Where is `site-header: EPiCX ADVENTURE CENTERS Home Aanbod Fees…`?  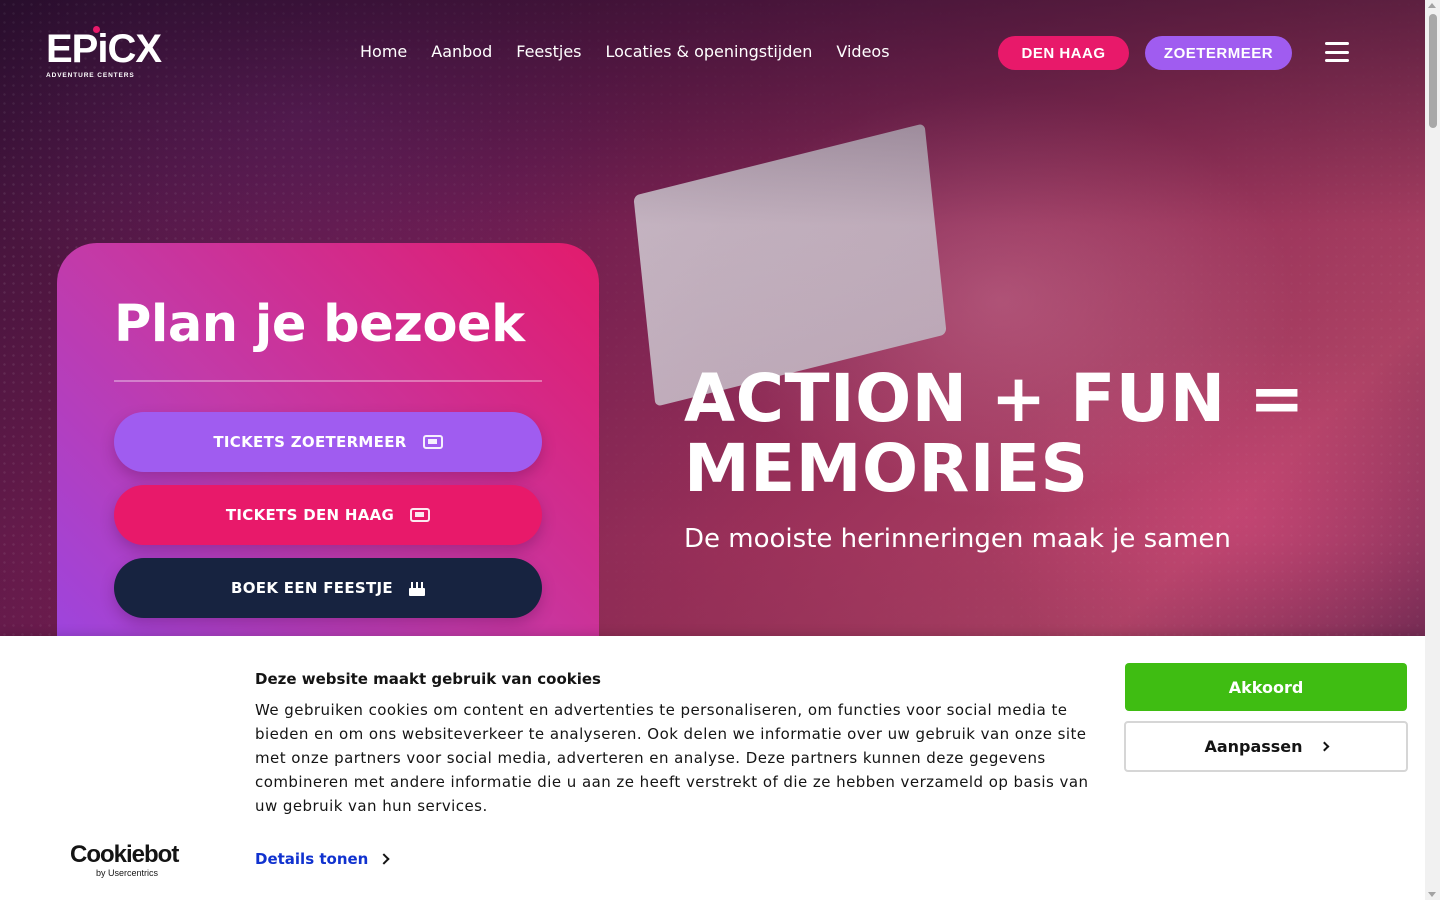 site-header: EPiCX ADVENTURE CENTERS Home Aanbod Fees… is located at coordinates (712, 52).